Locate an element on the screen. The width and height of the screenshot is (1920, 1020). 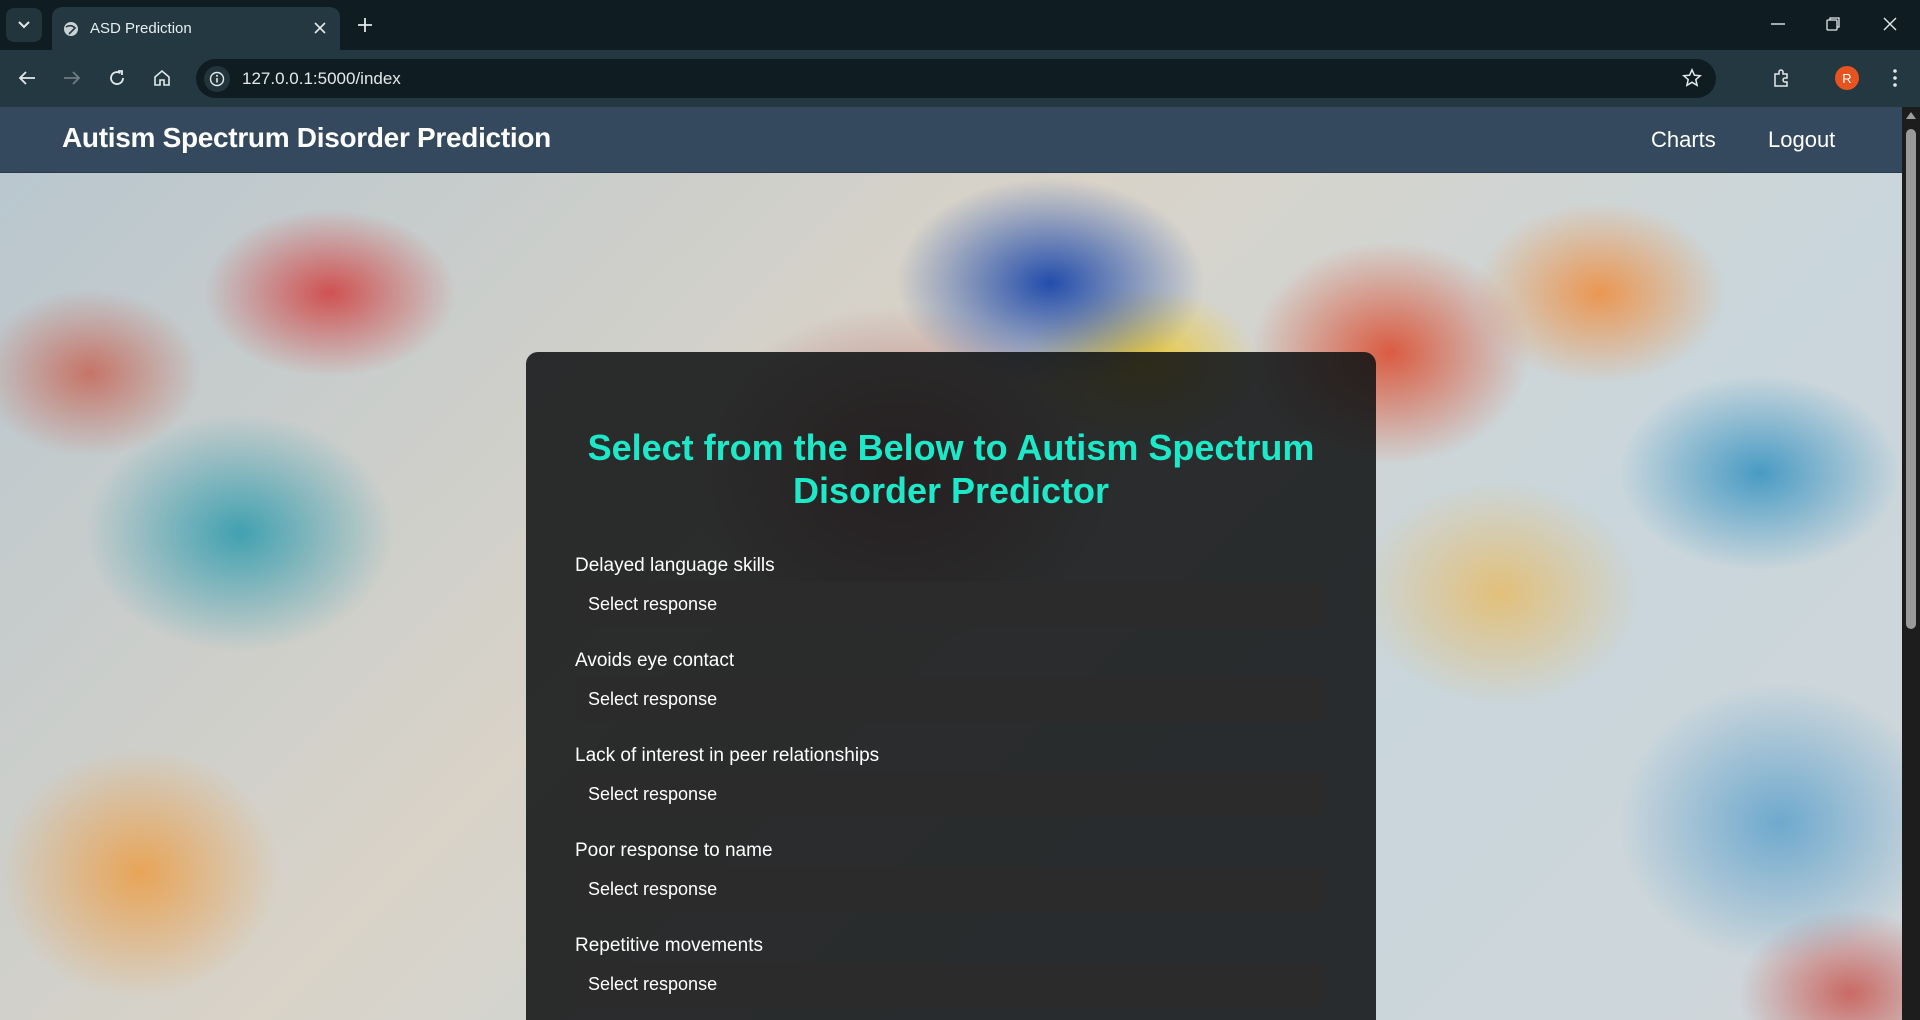
star-icon is located at coordinates (1692, 78).